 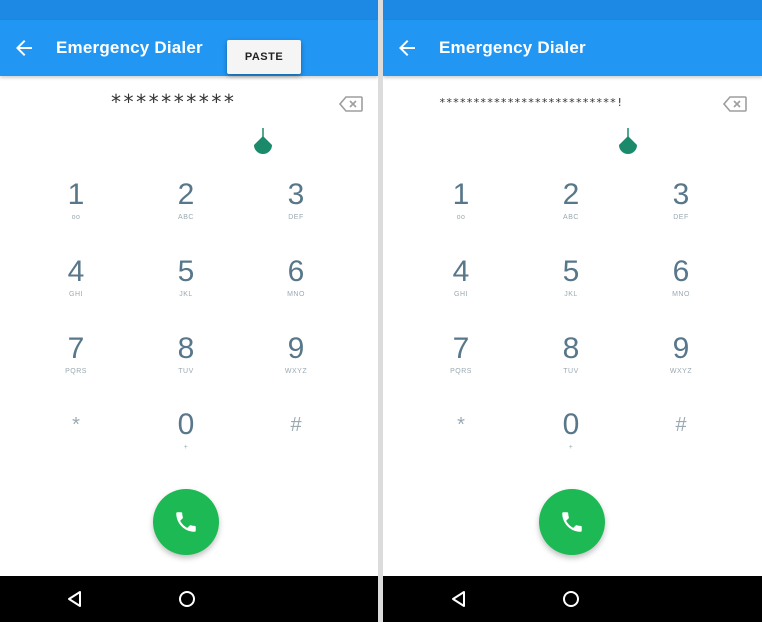 I want to click on digits-text: **********, so click(x=173, y=102).